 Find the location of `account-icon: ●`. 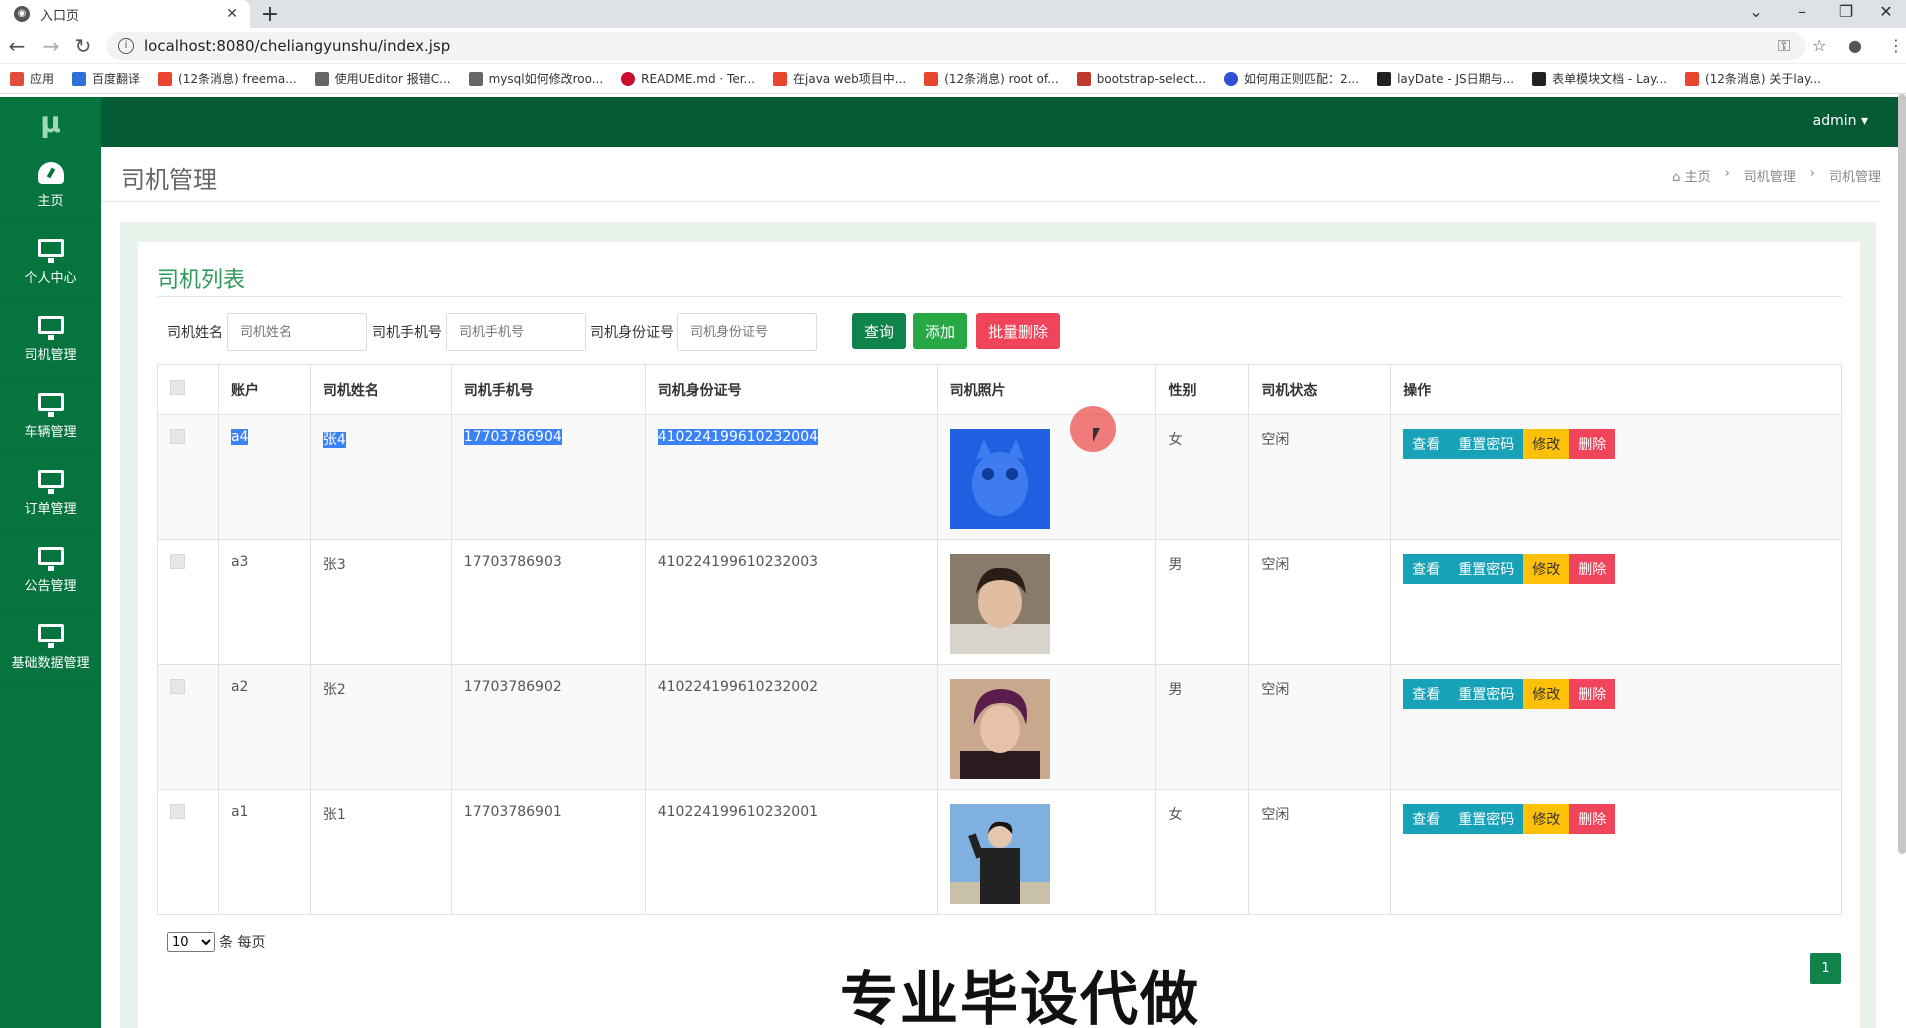

account-icon: ● is located at coordinates (1855, 45).